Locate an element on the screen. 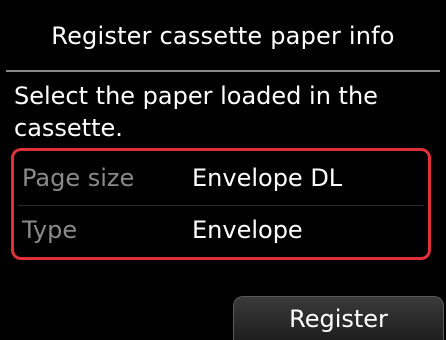 The height and width of the screenshot is (340, 446). register-button: Register is located at coordinates (338, 318).